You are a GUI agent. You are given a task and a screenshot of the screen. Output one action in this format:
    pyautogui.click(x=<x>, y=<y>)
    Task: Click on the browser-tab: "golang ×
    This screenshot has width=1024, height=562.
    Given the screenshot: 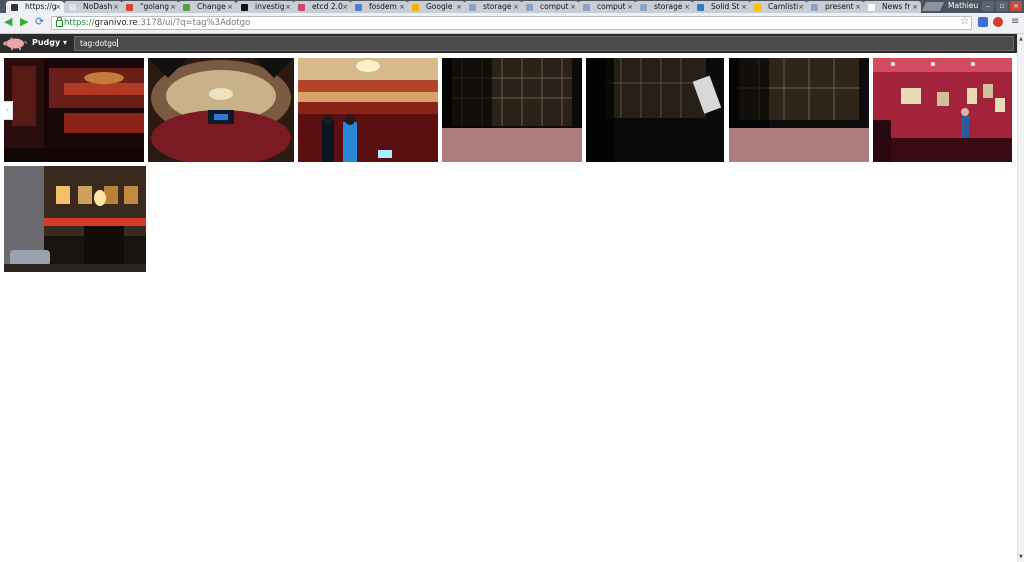 What is the action you would take?
    pyautogui.click(x=150, y=7)
    